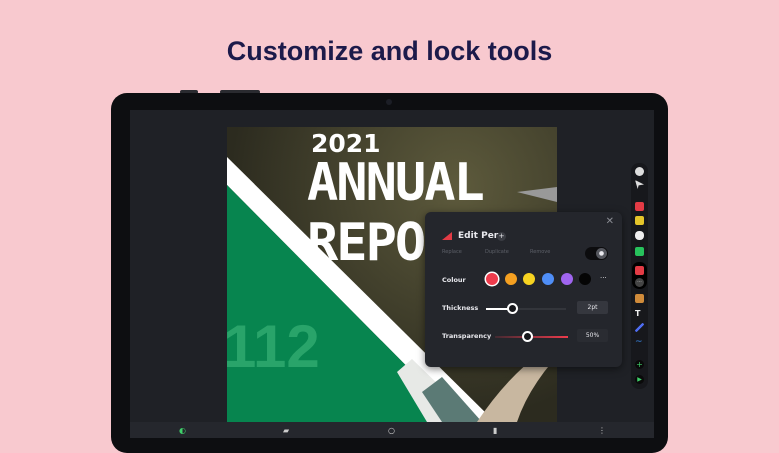  I want to click on pen-toolbar: ··· T ~ + ▶, so click(639, 276).